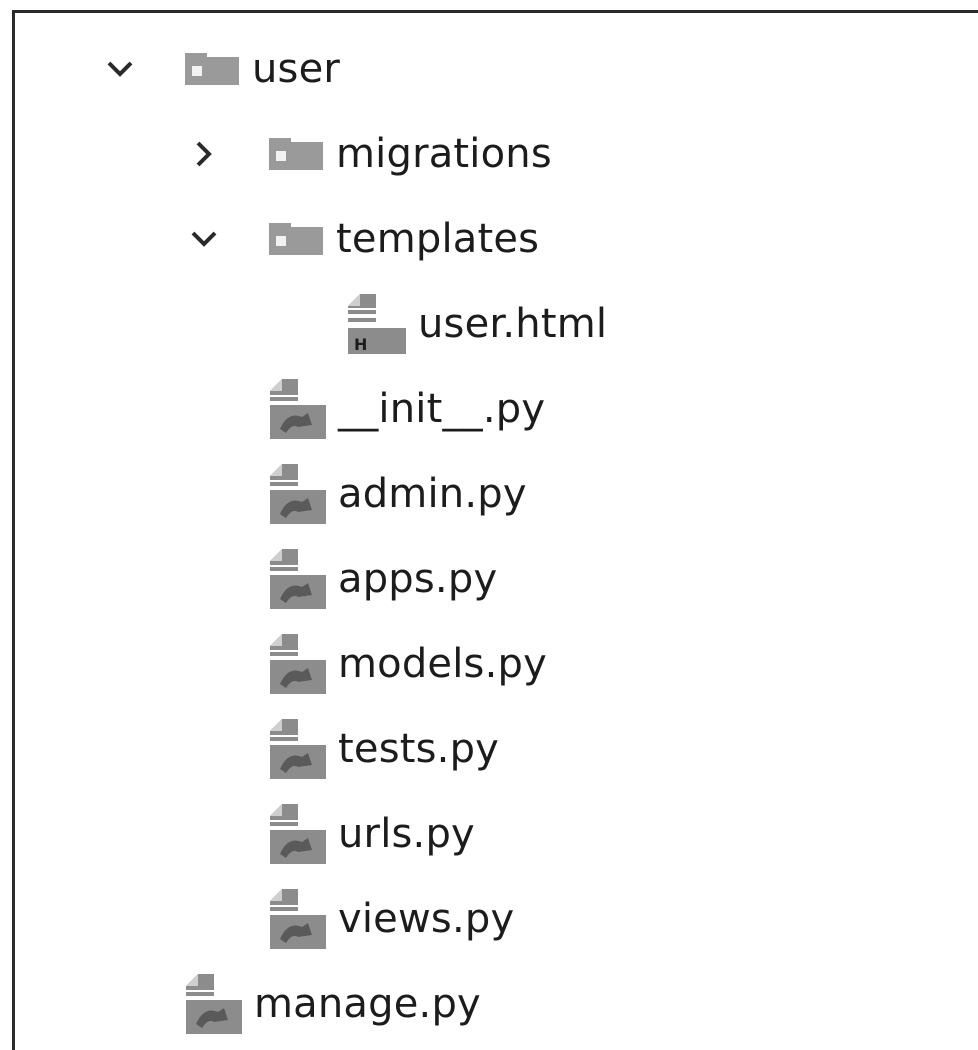 Image resolution: width=978 pixels, height=1050 pixels. I want to click on tree-item-label: admin.py, so click(432, 494).